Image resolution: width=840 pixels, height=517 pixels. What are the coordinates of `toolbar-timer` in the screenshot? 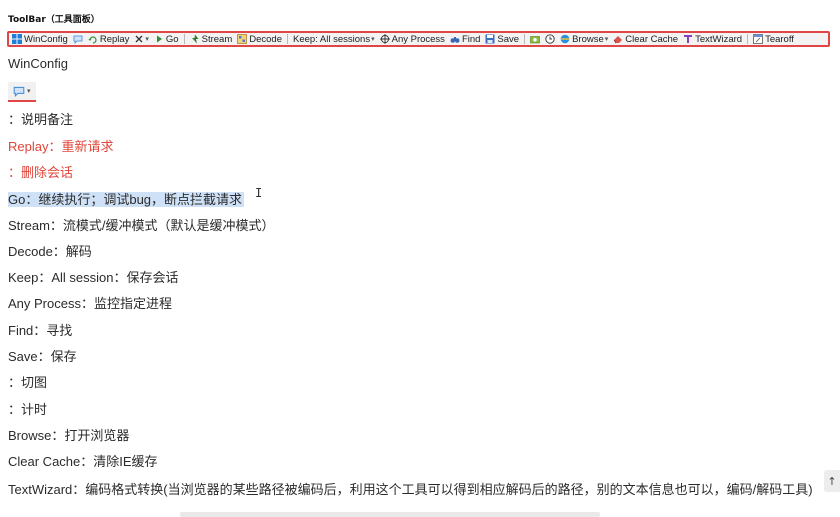 It's located at (550, 39).